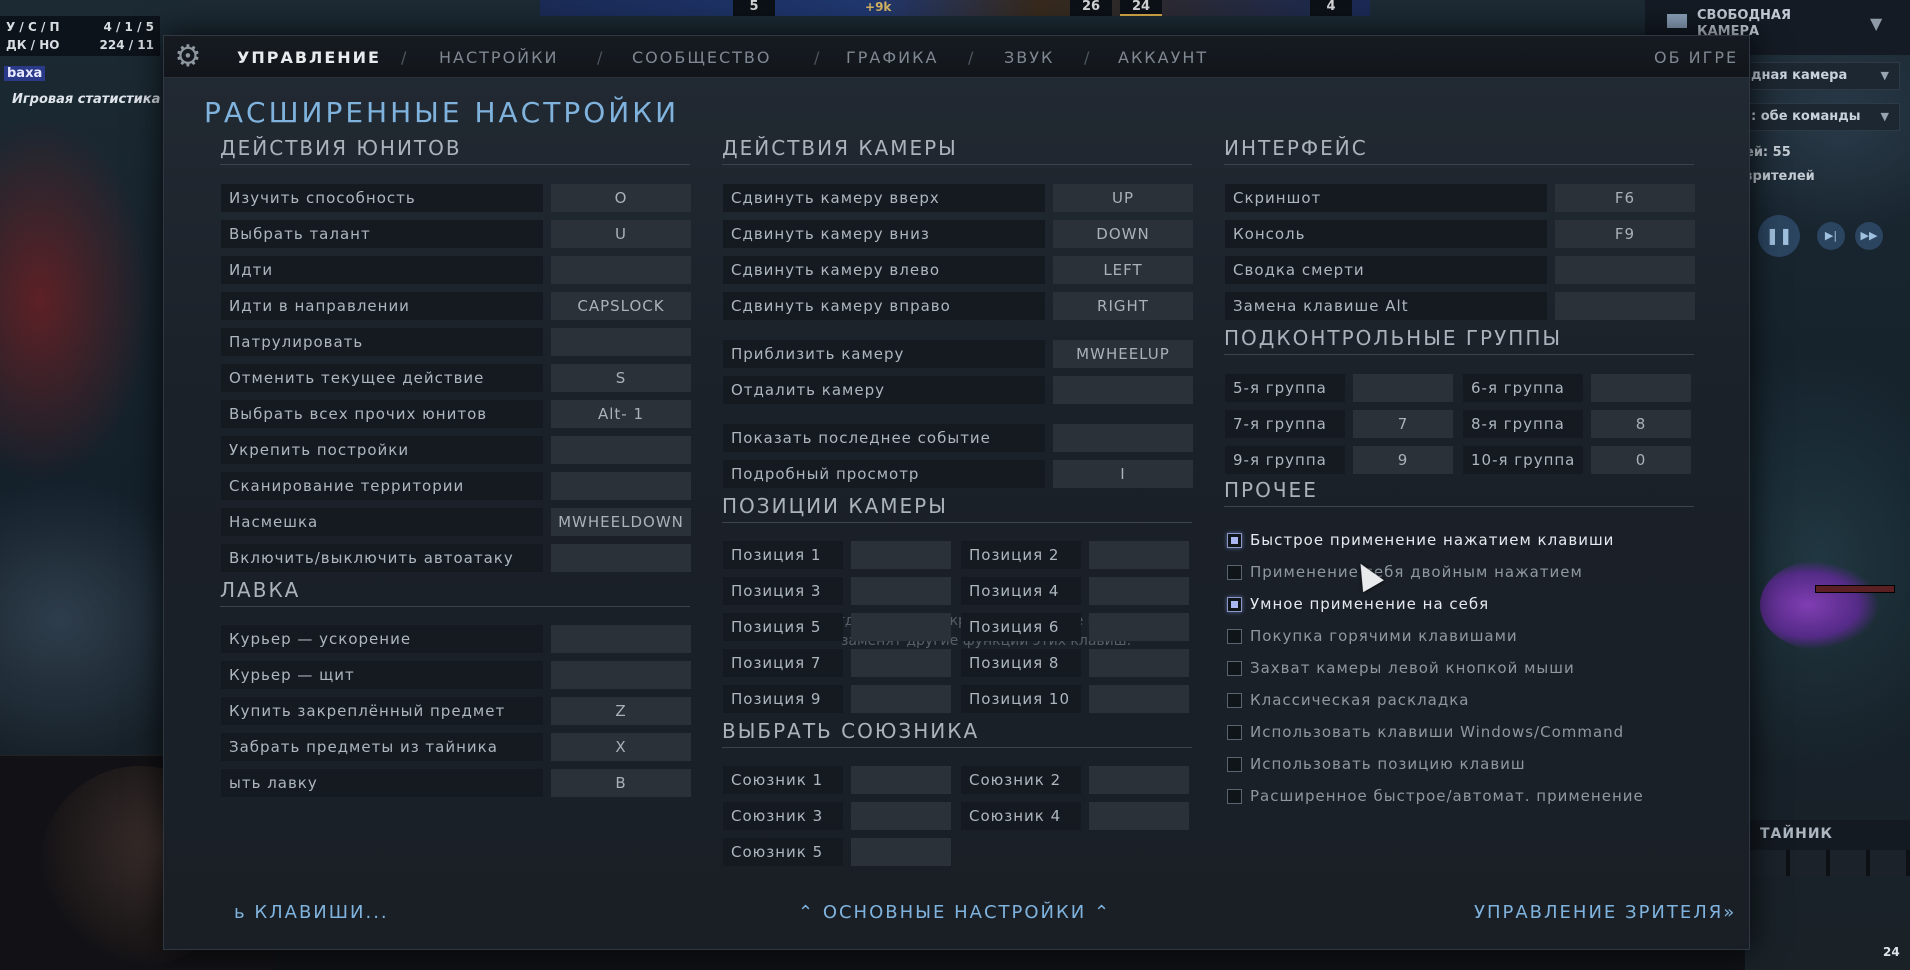 The height and width of the screenshot is (970, 1910). I want to click on tab-community: СООБЩЕСТВО, so click(701, 57).